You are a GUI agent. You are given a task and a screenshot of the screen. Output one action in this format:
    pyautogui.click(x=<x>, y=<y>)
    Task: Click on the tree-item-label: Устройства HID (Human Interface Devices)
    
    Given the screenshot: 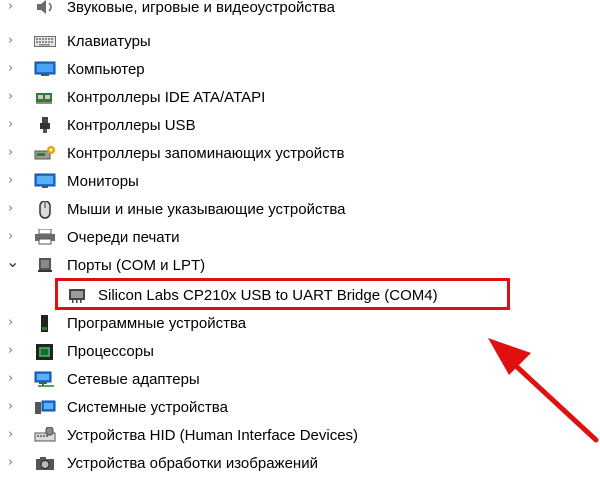 What is the action you would take?
    pyautogui.click(x=213, y=435)
    